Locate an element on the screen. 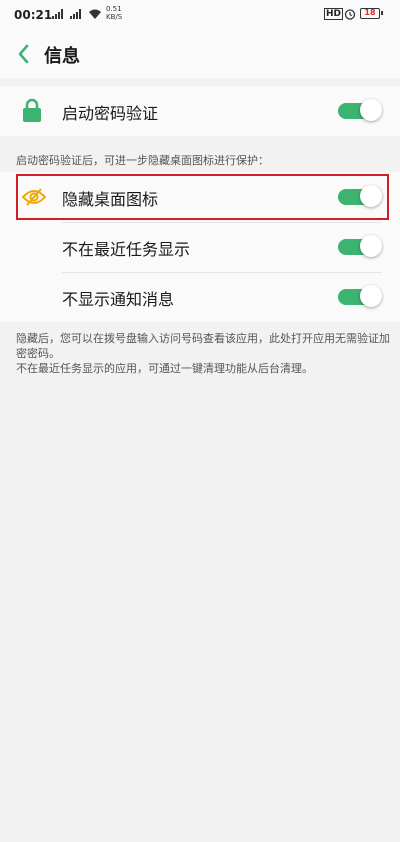 This screenshot has height=842, width=400. alarm-icon is located at coordinates (350, 14).